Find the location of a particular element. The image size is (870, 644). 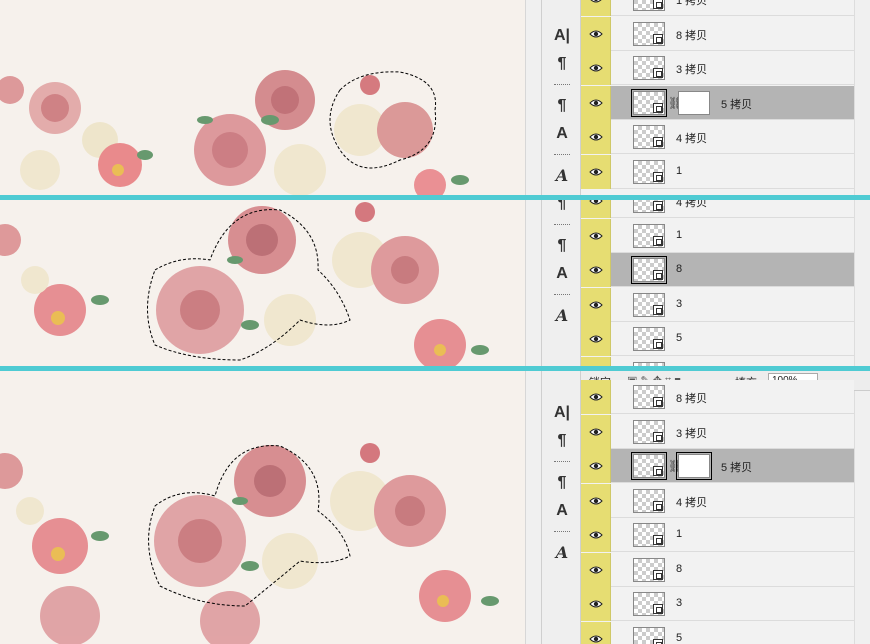

layer-row: 1 拷贝 is located at coordinates (717, 8).